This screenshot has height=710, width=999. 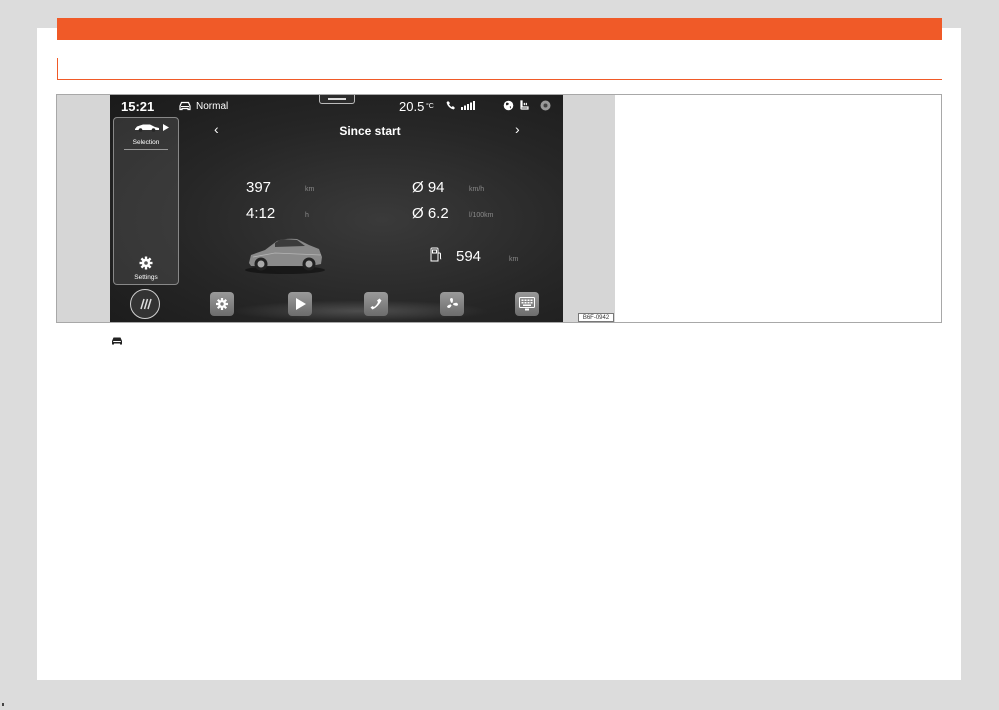 What do you see at coordinates (468, 105) in the screenshot?
I see `signal-strength-icon` at bounding box center [468, 105].